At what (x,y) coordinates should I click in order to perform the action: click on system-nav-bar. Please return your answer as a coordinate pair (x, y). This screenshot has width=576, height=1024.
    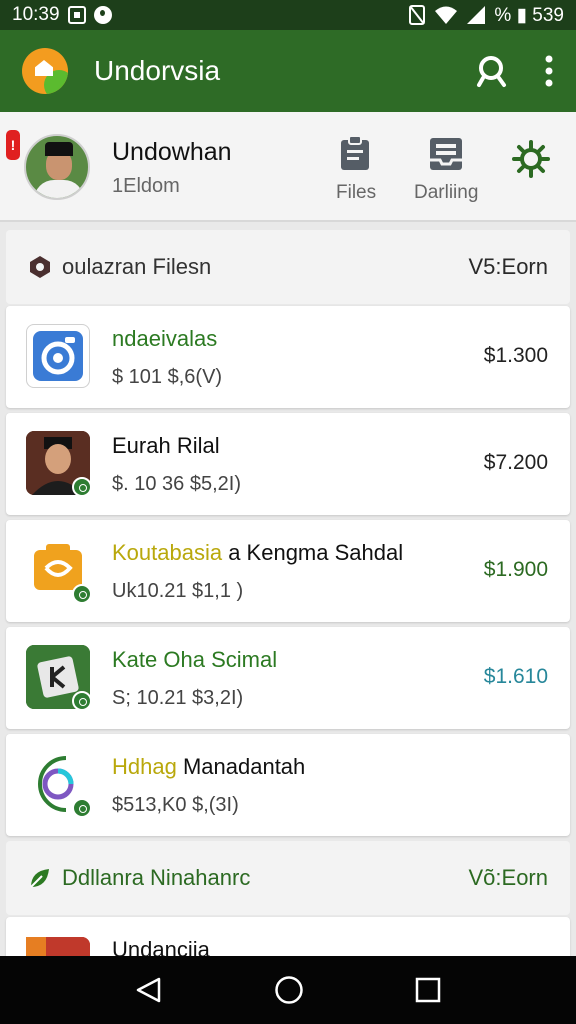
    Looking at the image, I should click on (288, 990).